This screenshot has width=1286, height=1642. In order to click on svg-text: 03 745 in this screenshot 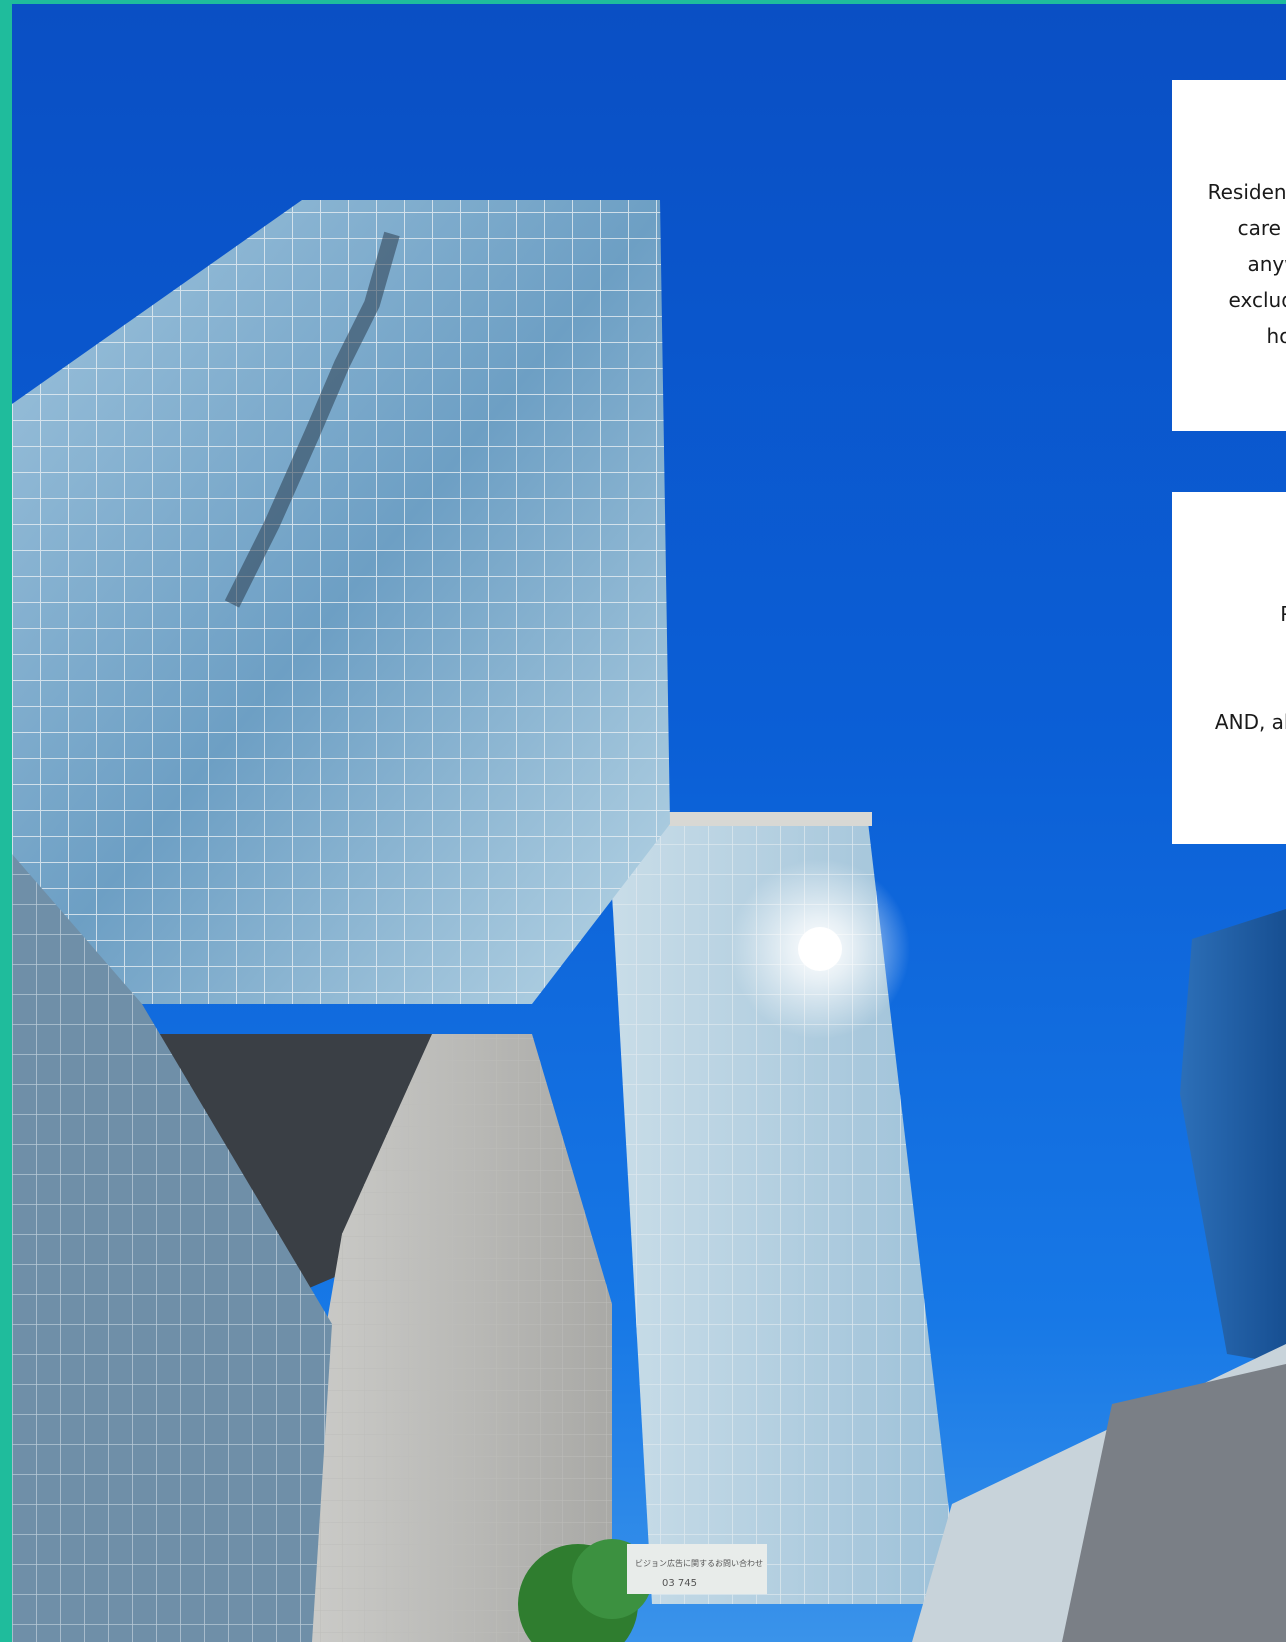, I will do `click(679, 1583)`.